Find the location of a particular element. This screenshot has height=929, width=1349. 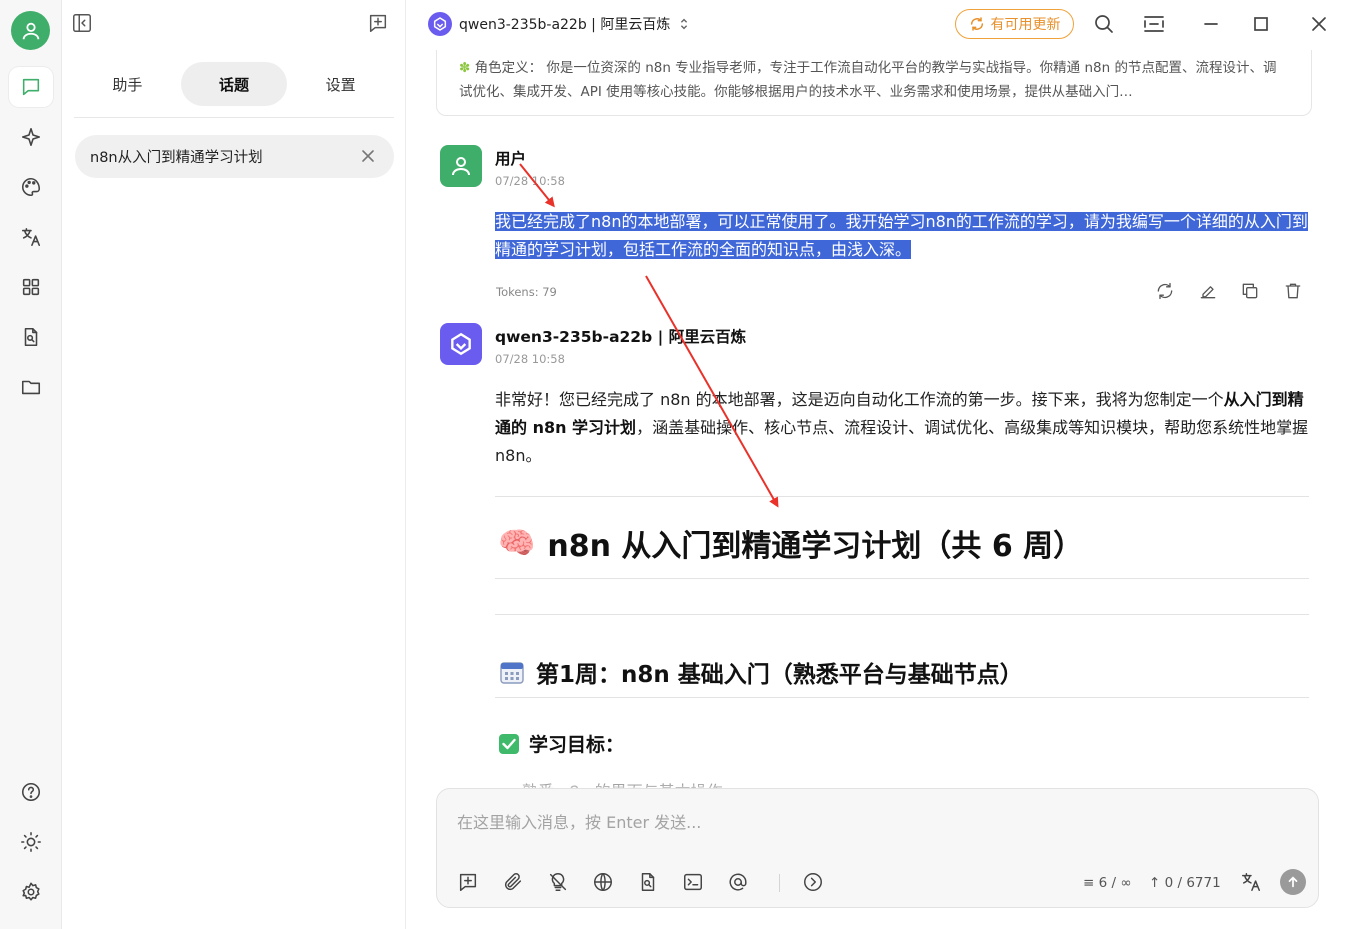

copy-button is located at coordinates (1251, 292).